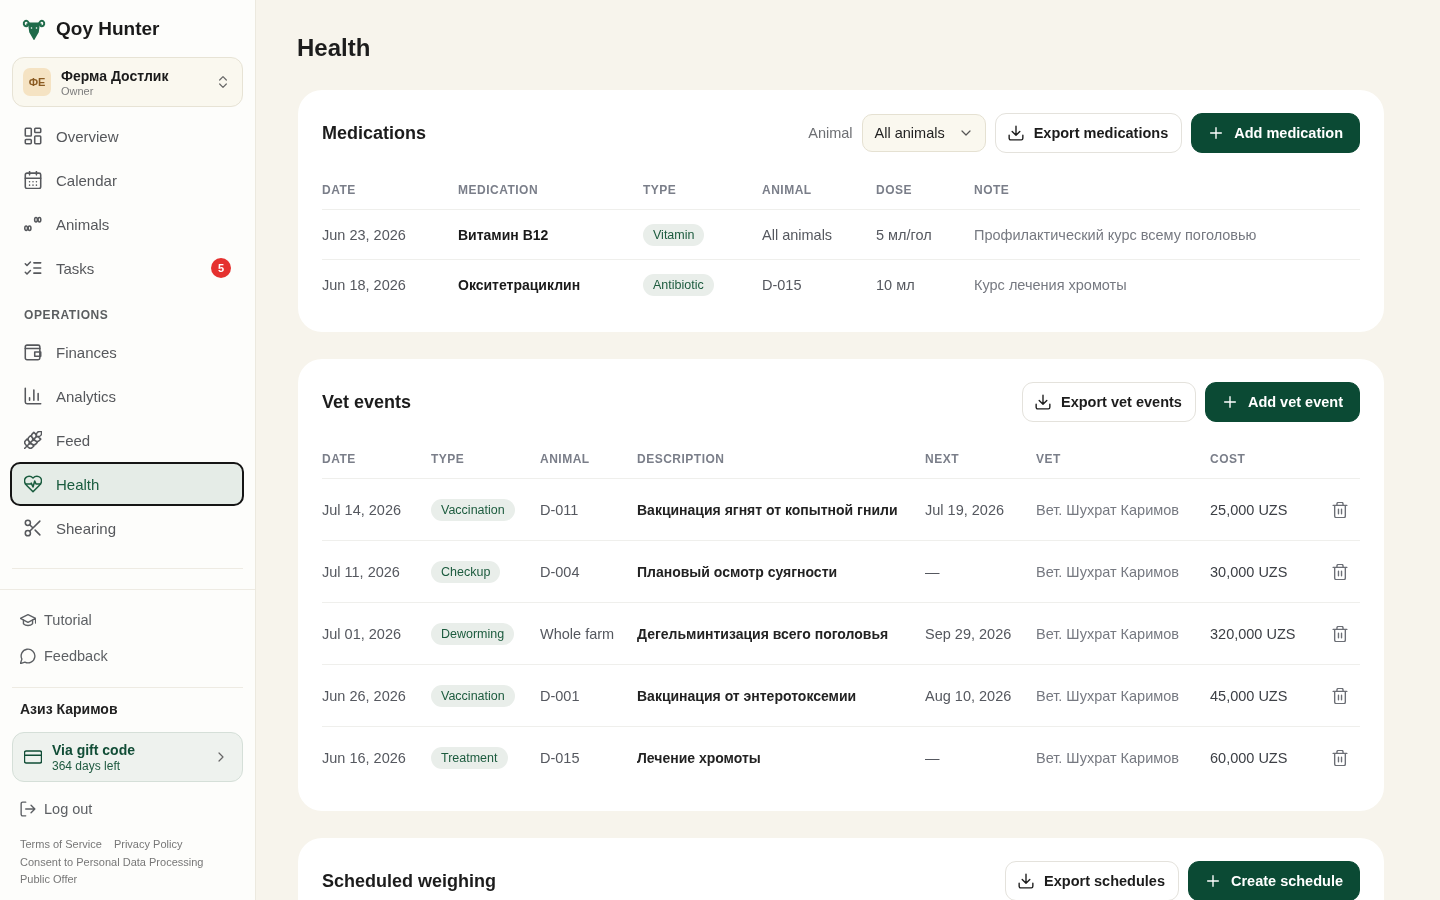 The width and height of the screenshot is (1440, 900). Describe the element at coordinates (830, 133) in the screenshot. I see `filter-label: Animal` at that location.